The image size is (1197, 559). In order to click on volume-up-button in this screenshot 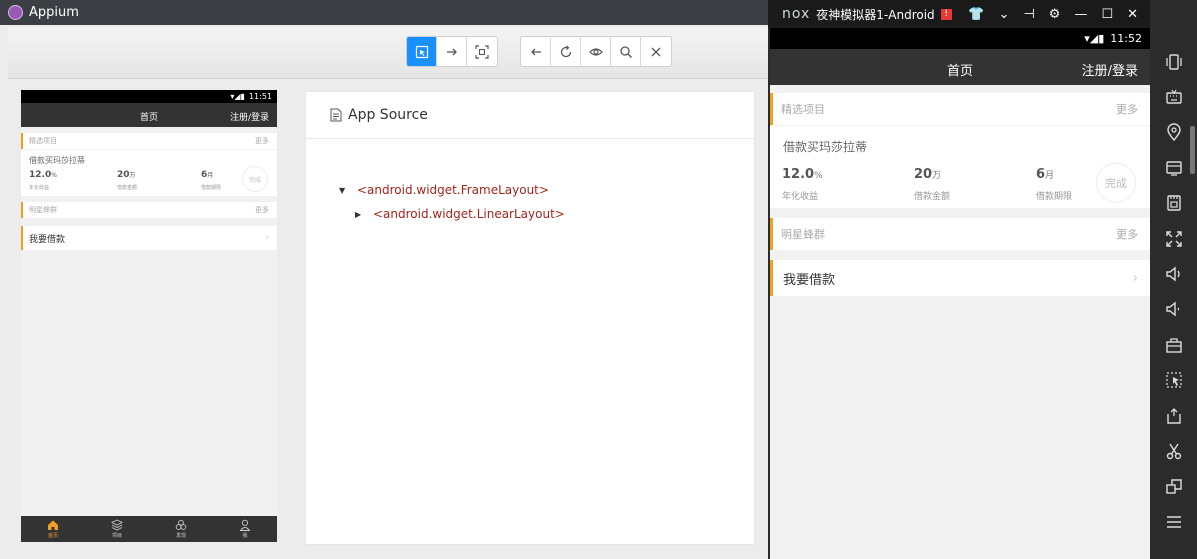, I will do `click(1173, 273)`.